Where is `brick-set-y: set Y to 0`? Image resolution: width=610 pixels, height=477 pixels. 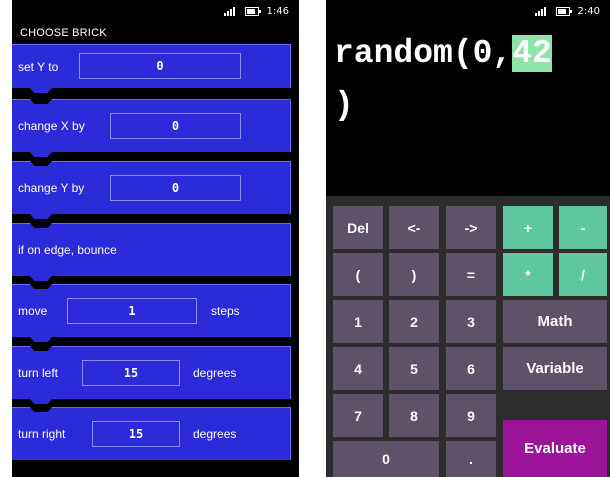 brick-set-y: set Y to 0 is located at coordinates (151, 68).